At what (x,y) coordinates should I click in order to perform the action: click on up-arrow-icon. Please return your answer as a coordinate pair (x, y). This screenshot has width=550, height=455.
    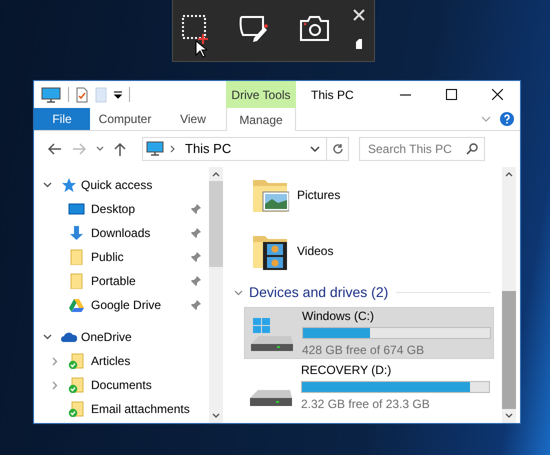
    Looking at the image, I should click on (120, 149).